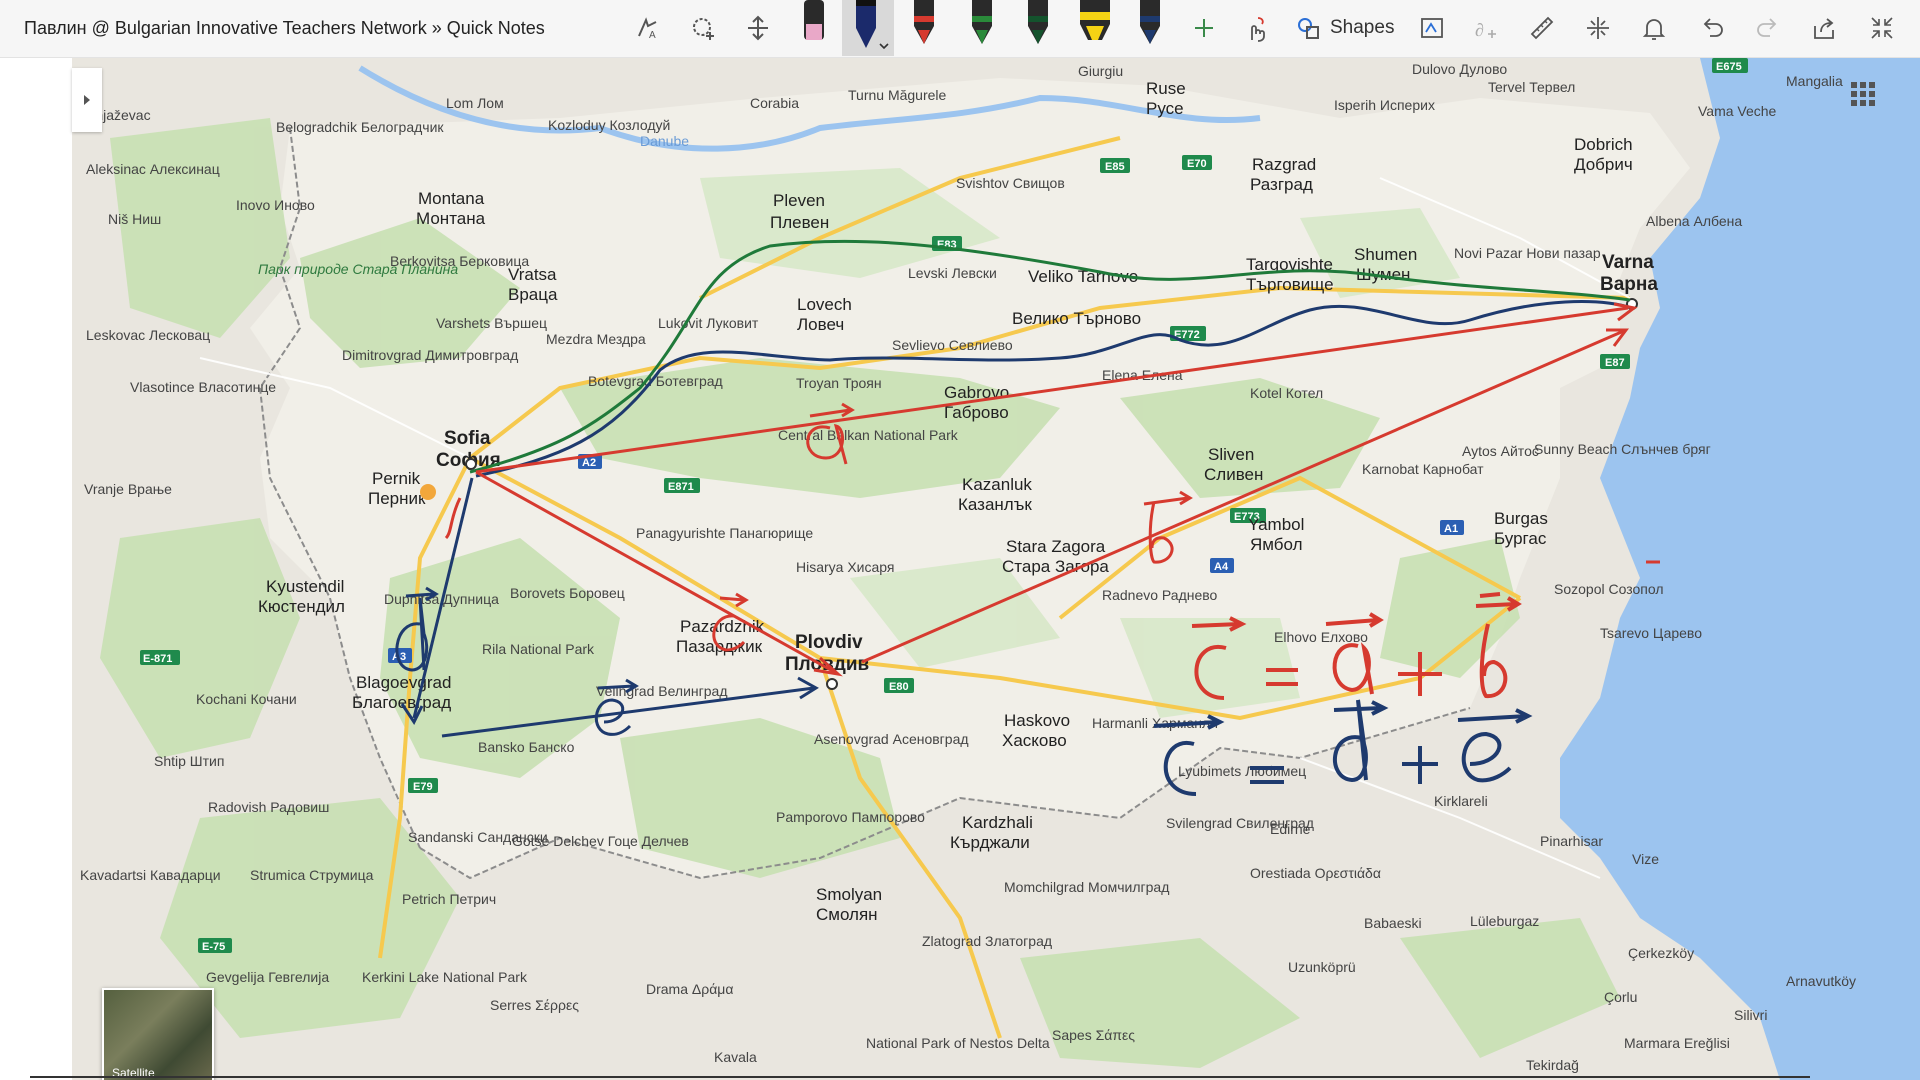  What do you see at coordinates (997, 484) in the screenshot?
I see `city-kazanluk: Kazanluk` at bounding box center [997, 484].